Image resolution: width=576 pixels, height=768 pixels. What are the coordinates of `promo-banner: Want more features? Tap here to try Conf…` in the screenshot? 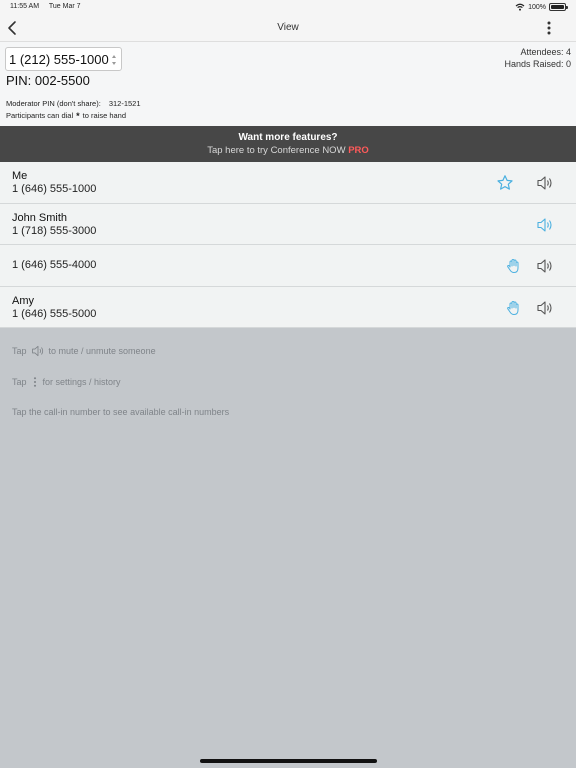 It's located at (288, 144).